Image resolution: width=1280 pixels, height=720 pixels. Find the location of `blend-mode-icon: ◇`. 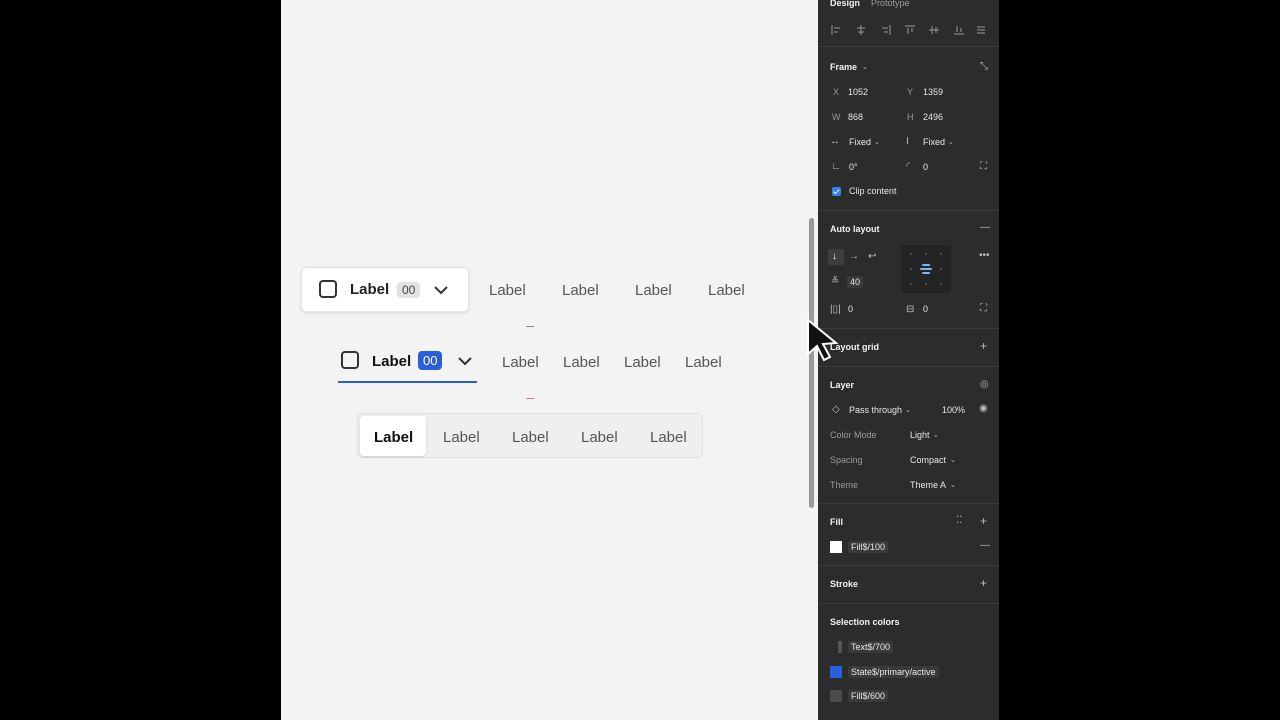

blend-mode-icon: ◇ is located at coordinates (836, 409).